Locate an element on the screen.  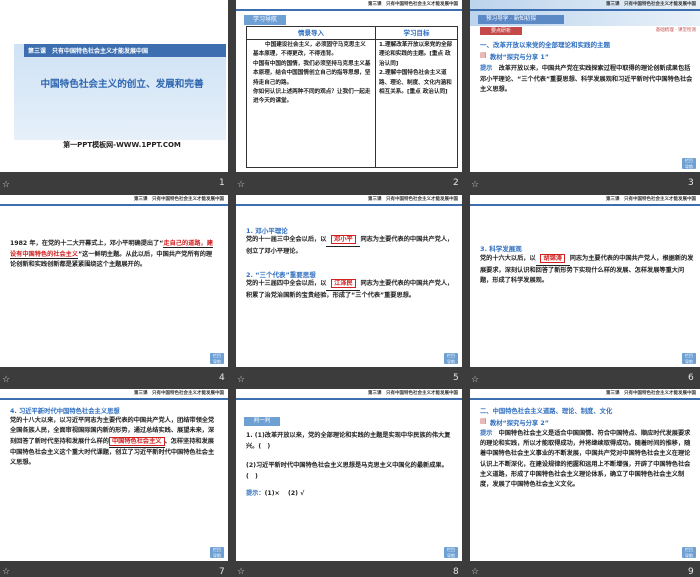
subsection-heading: 教材“探究与分享 1” is located at coordinates (519, 57).